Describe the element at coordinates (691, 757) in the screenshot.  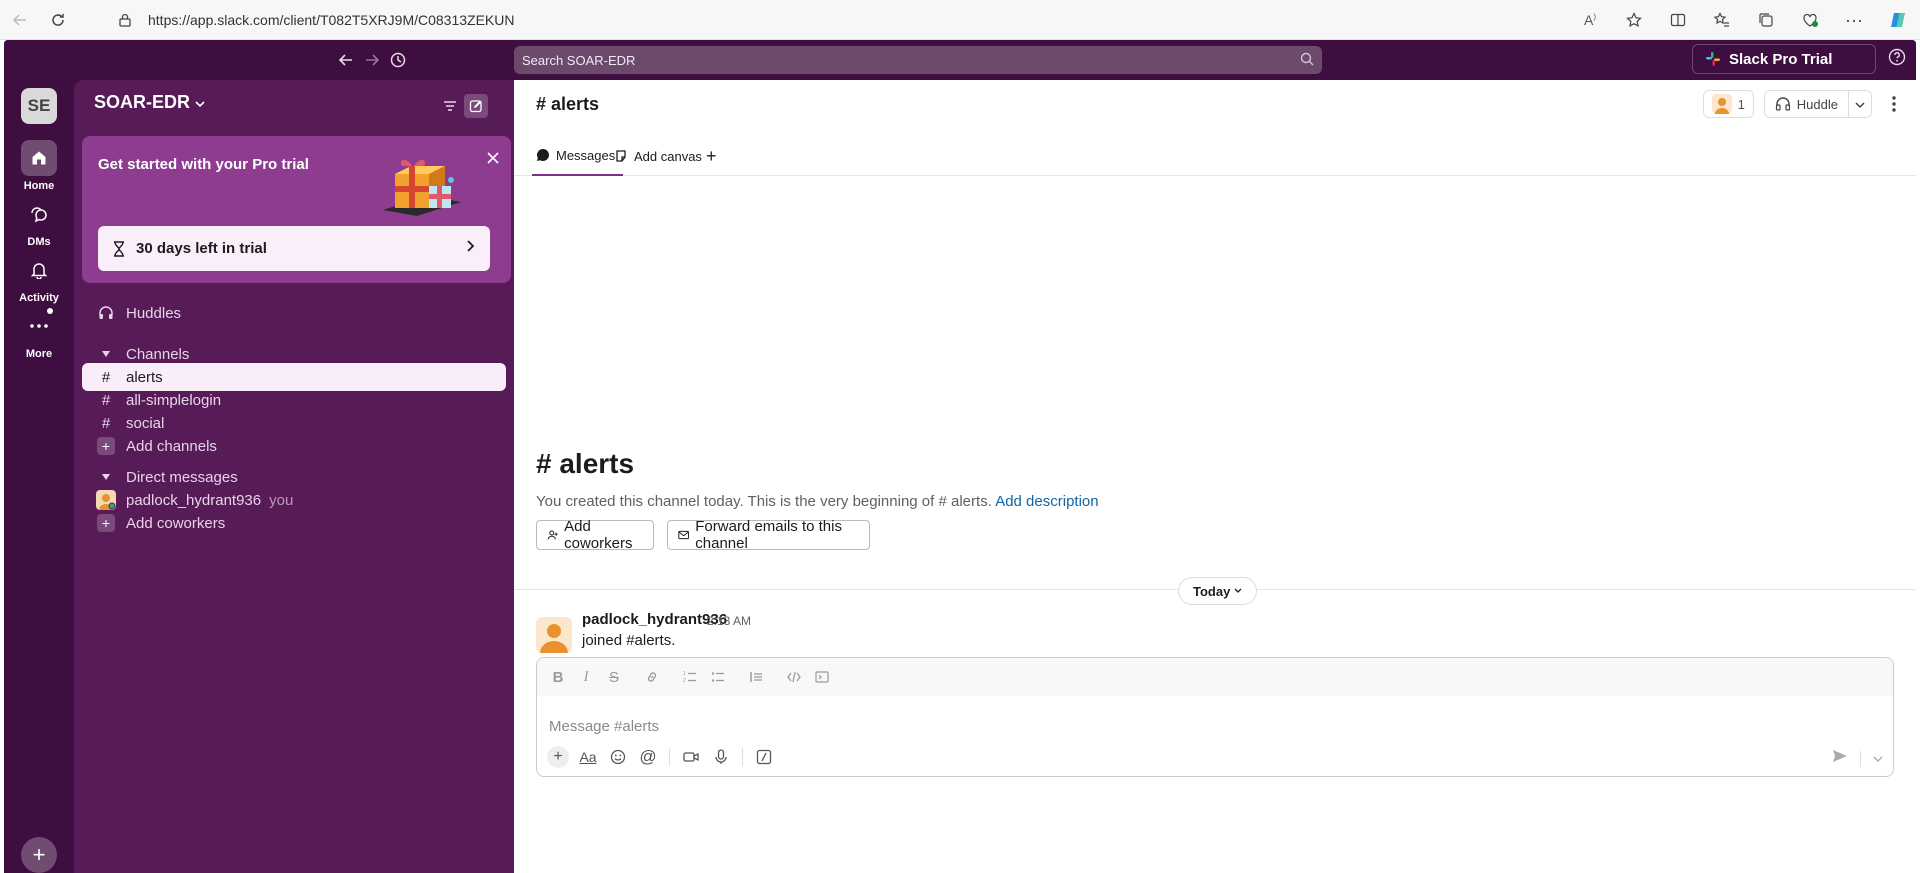
I see `video-clip-icon` at that location.